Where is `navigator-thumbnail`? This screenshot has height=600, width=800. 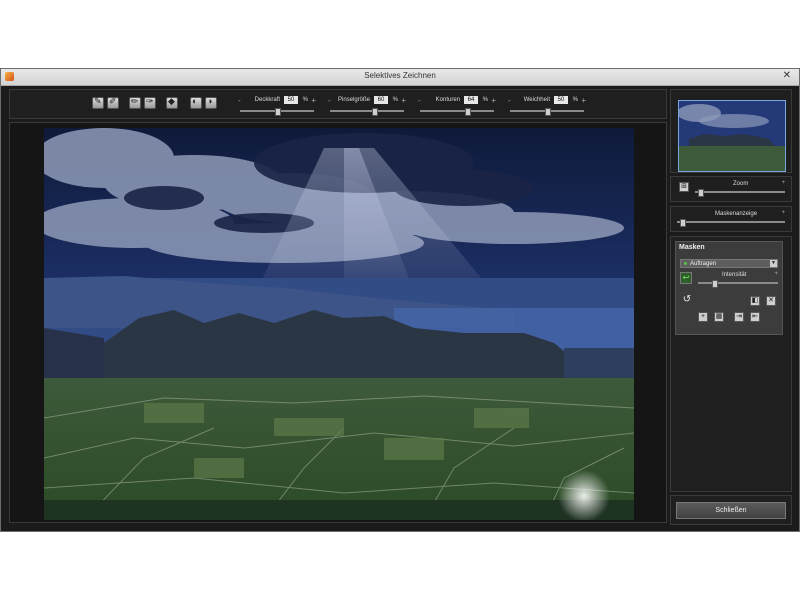 navigator-thumbnail is located at coordinates (732, 136).